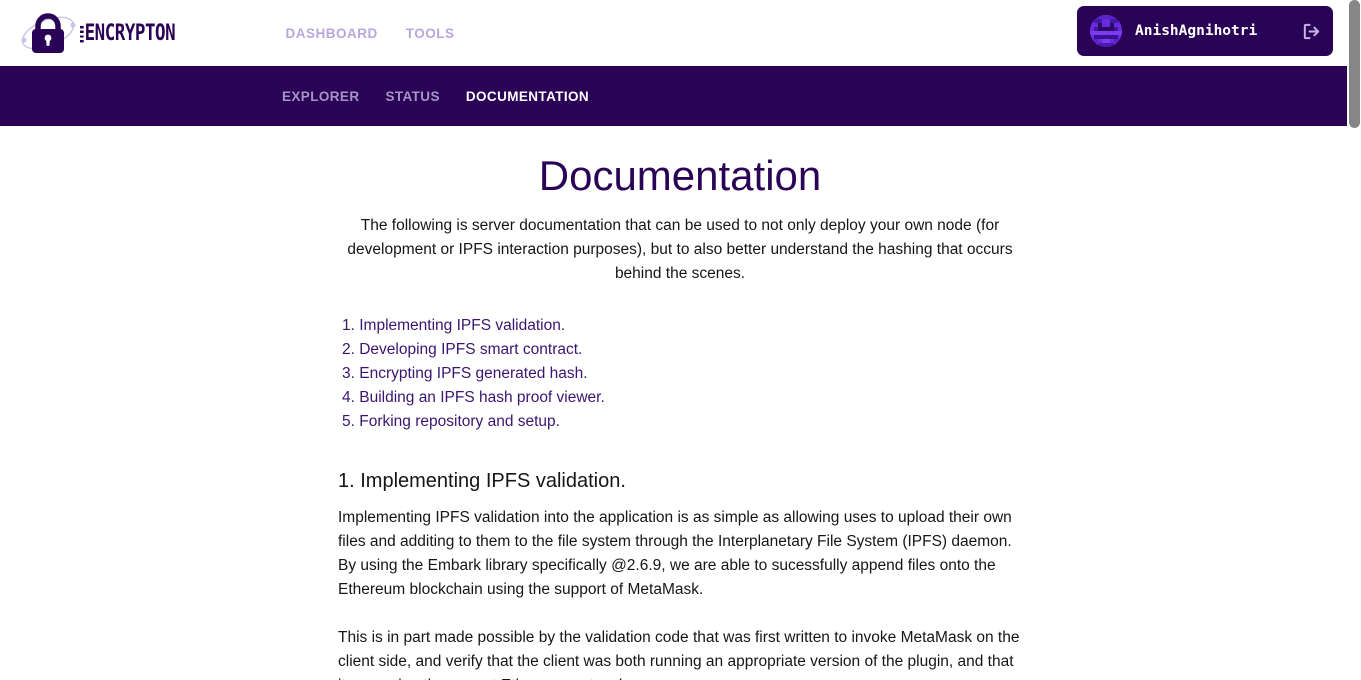 The image size is (1361, 680). Describe the element at coordinates (682, 398) in the screenshot. I see `list-item: 4. Building an IPFS hash proof viewer.` at that location.